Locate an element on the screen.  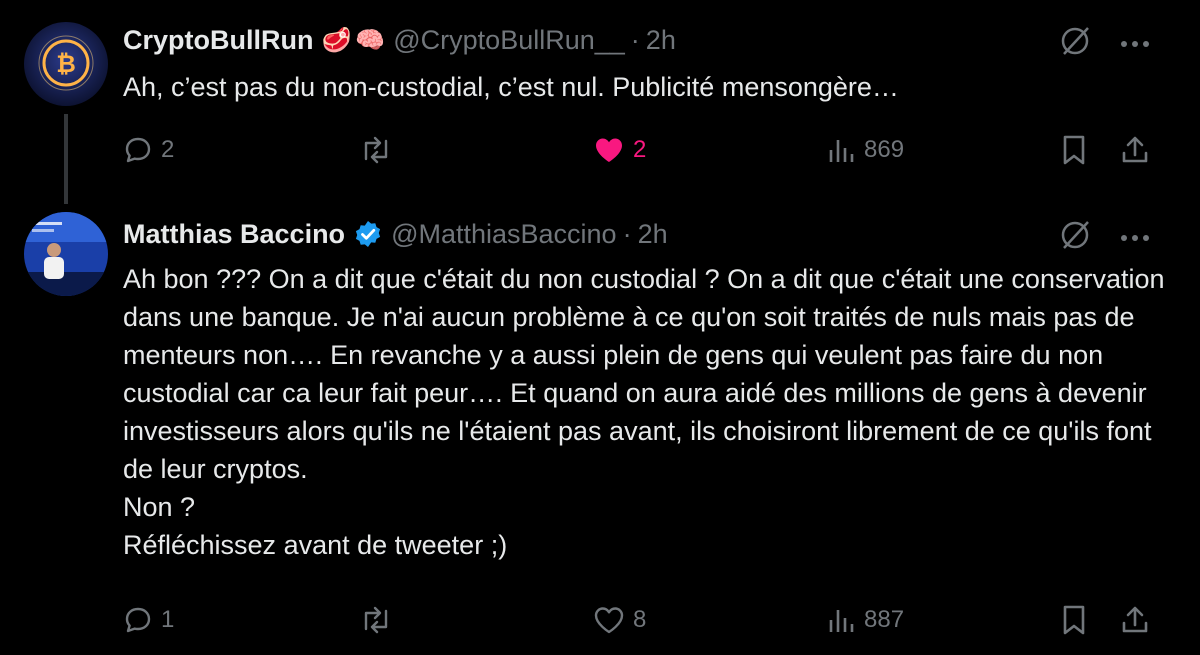
bitcoin-logo-avatar-image: ₿ is located at coordinates (66, 64).